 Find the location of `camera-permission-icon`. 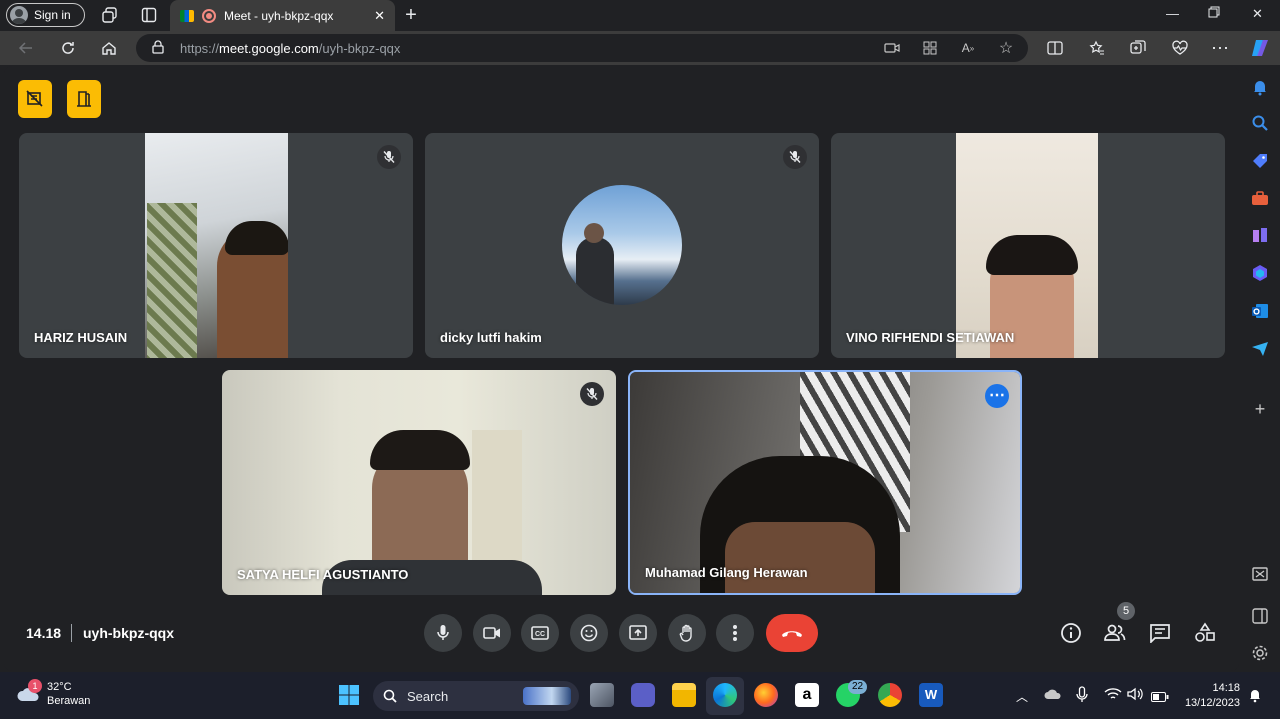

camera-permission-icon is located at coordinates (892, 48).